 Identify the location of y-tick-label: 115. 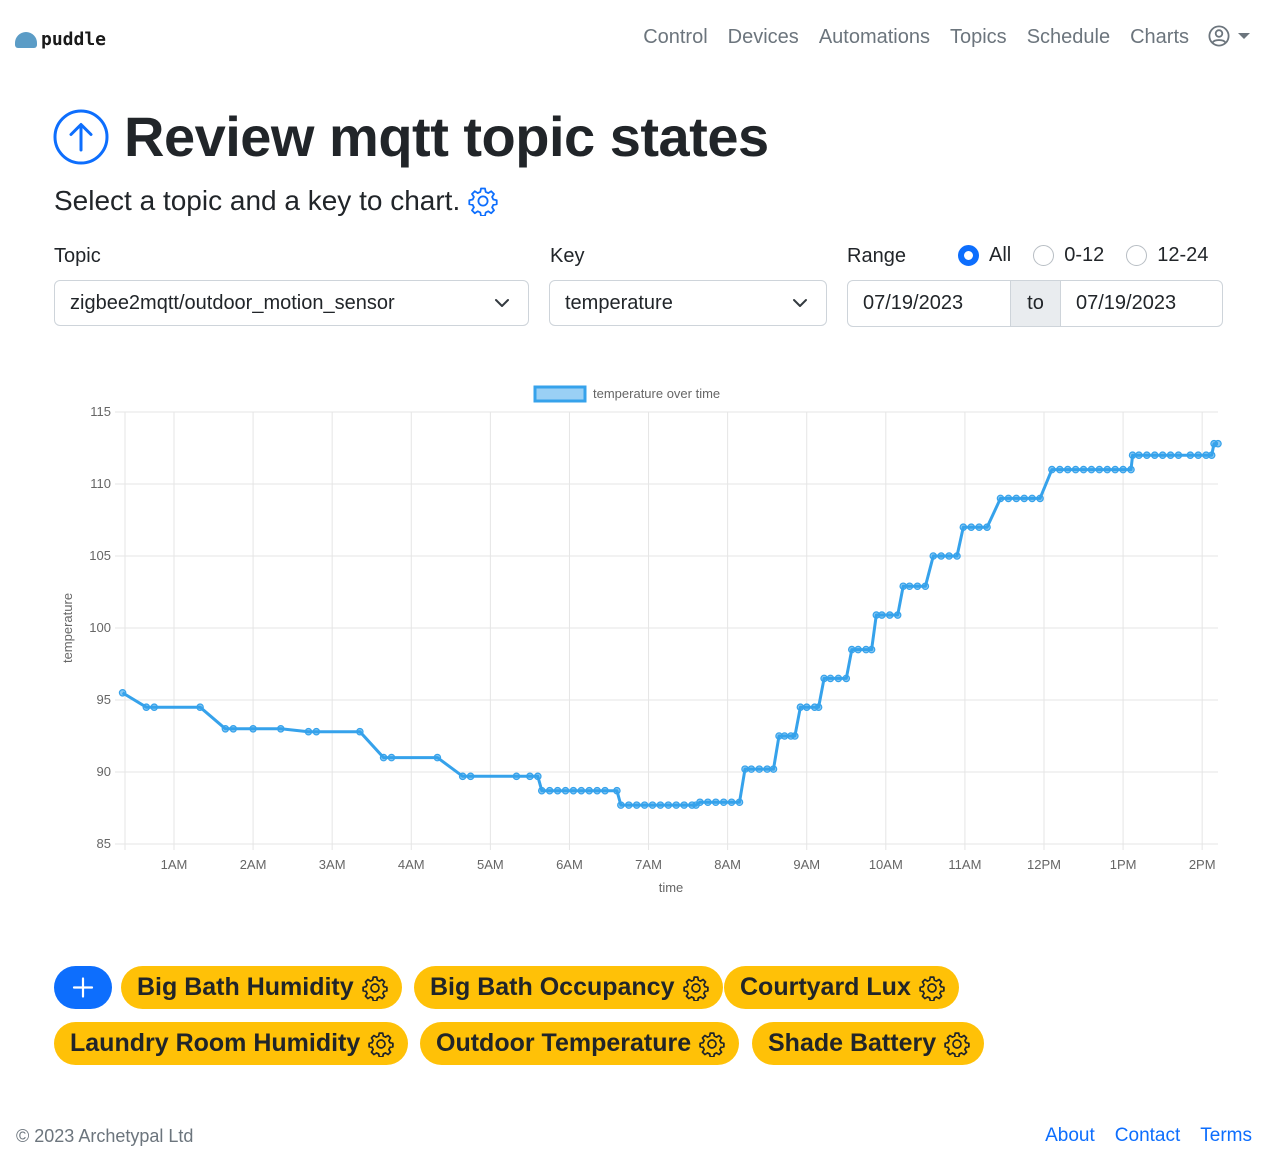
(100, 411).